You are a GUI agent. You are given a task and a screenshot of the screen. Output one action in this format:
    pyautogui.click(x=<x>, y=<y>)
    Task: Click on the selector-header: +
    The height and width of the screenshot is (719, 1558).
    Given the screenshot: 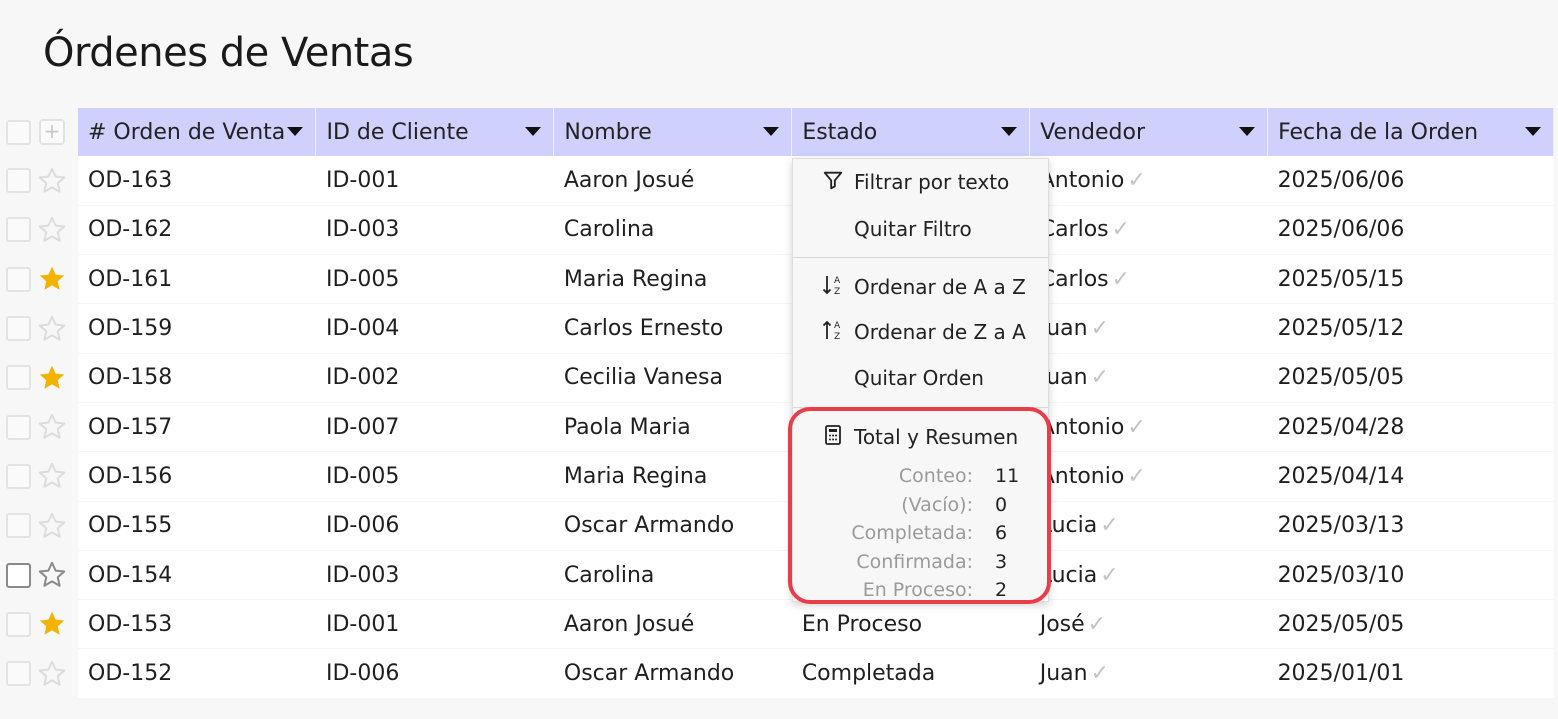 What is the action you would take?
    pyautogui.click(x=39, y=132)
    